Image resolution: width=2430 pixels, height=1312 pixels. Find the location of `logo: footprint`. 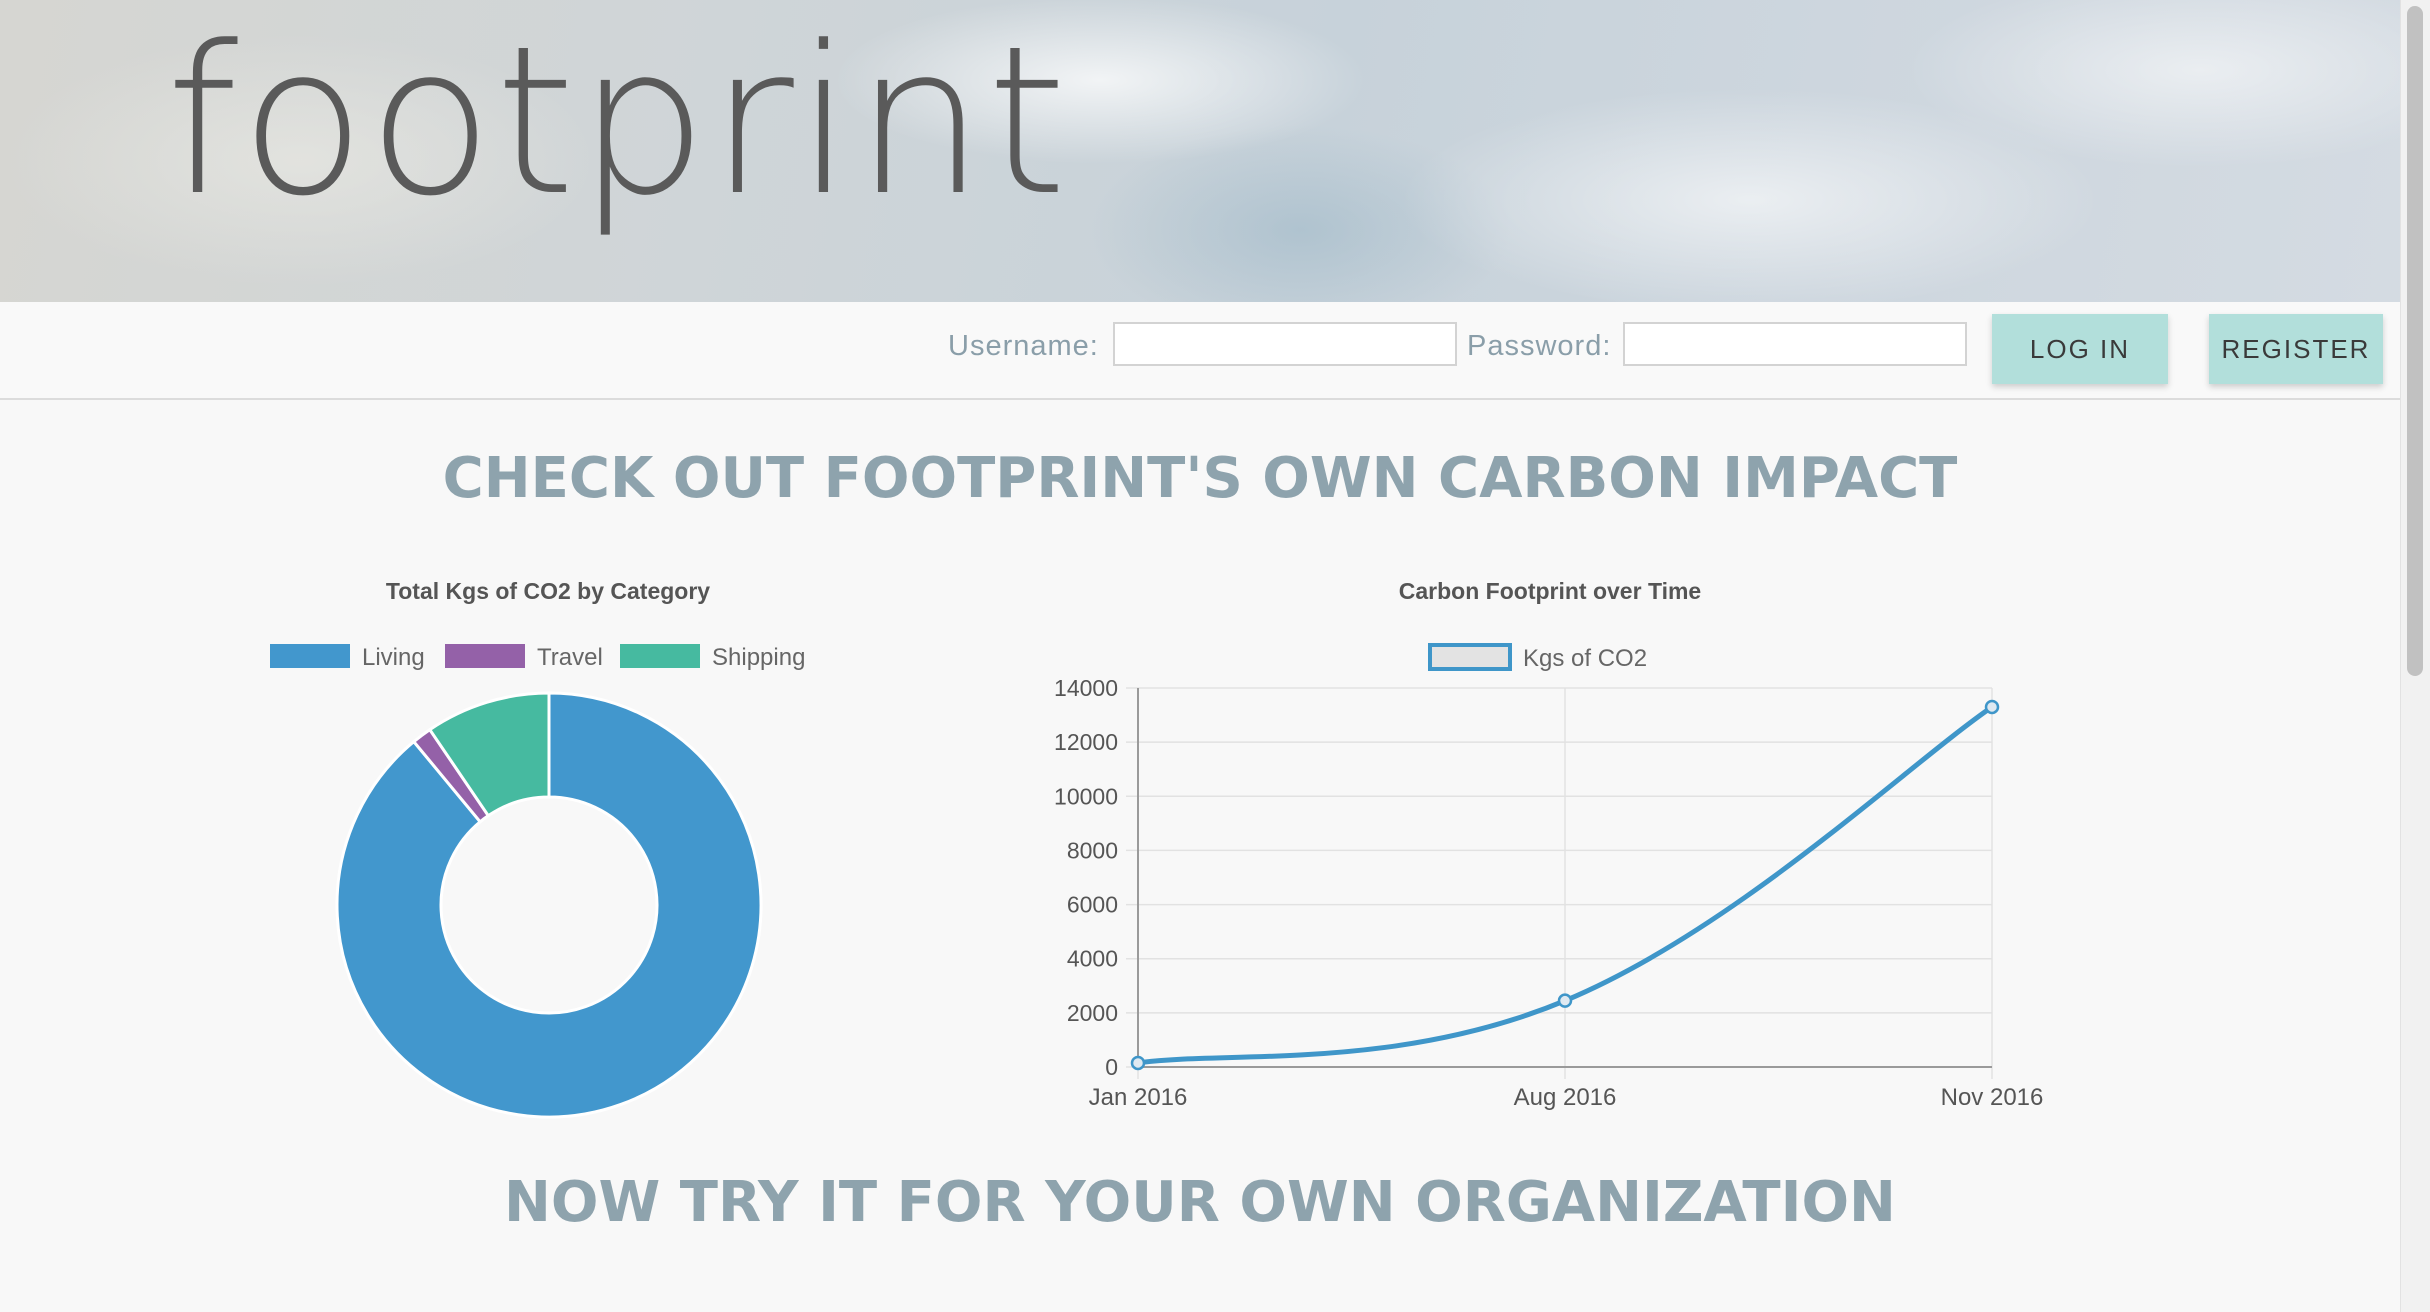

logo: footprint is located at coordinates (617, 122).